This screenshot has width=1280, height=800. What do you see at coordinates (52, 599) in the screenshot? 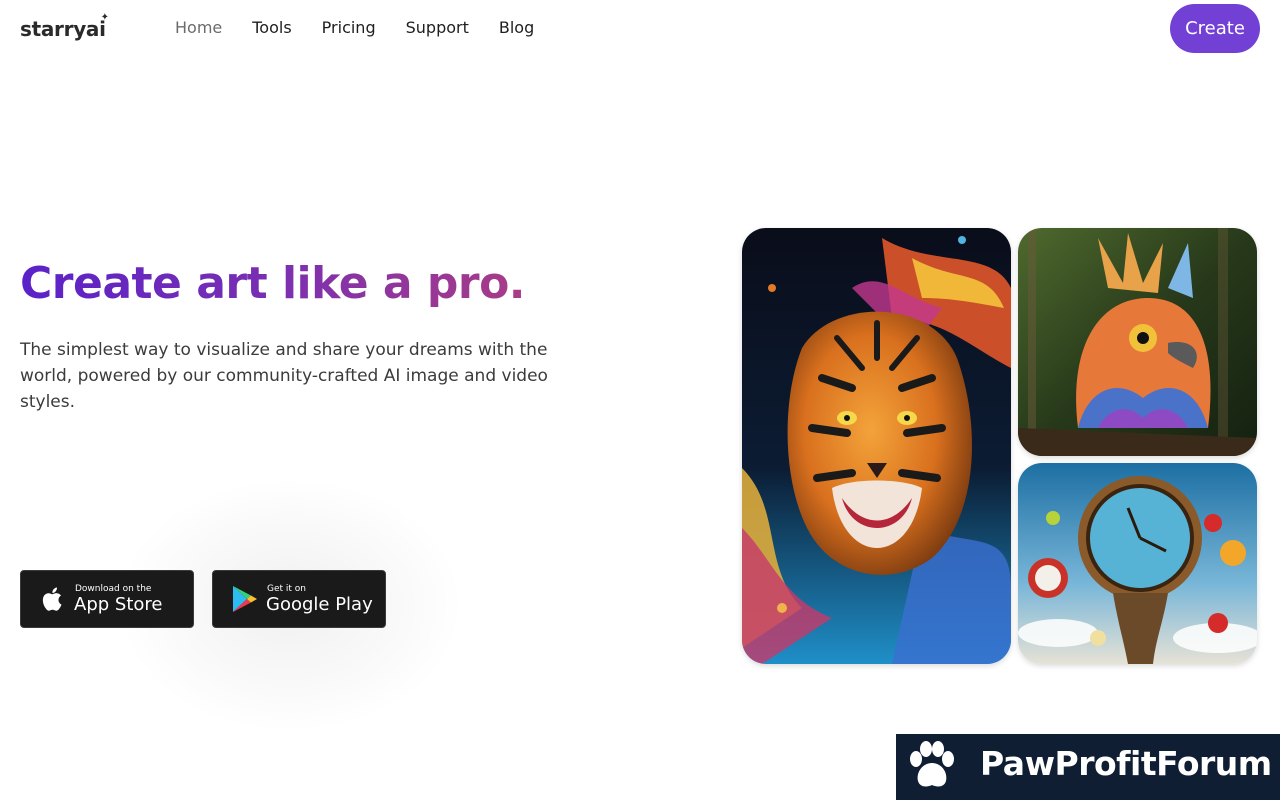
I see `apple-icon` at bounding box center [52, 599].